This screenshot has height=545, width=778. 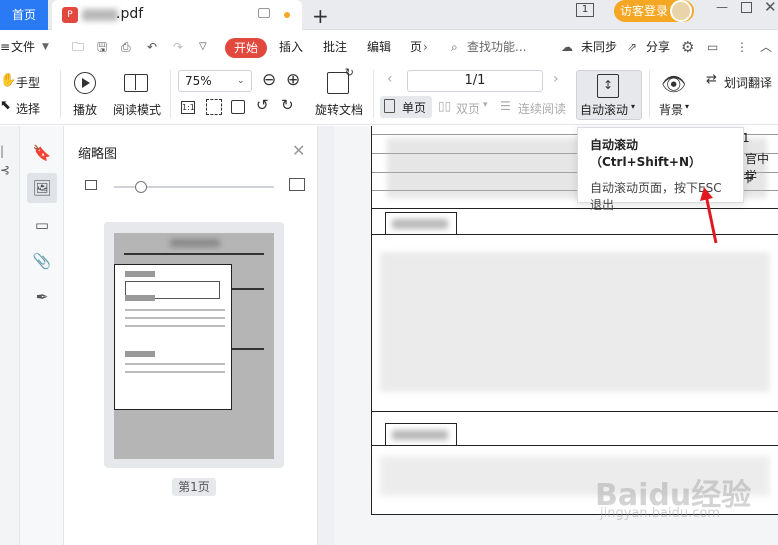 What do you see at coordinates (712, 47) in the screenshot?
I see `comment-icon: ▭` at bounding box center [712, 47].